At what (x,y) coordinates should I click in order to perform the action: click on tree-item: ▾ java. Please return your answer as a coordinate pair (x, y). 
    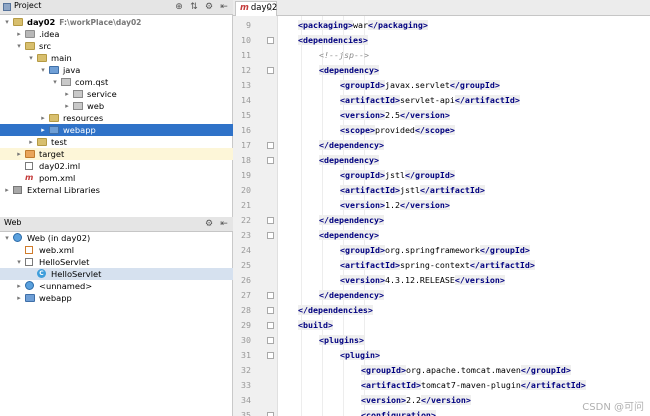
    Looking at the image, I should click on (116, 70).